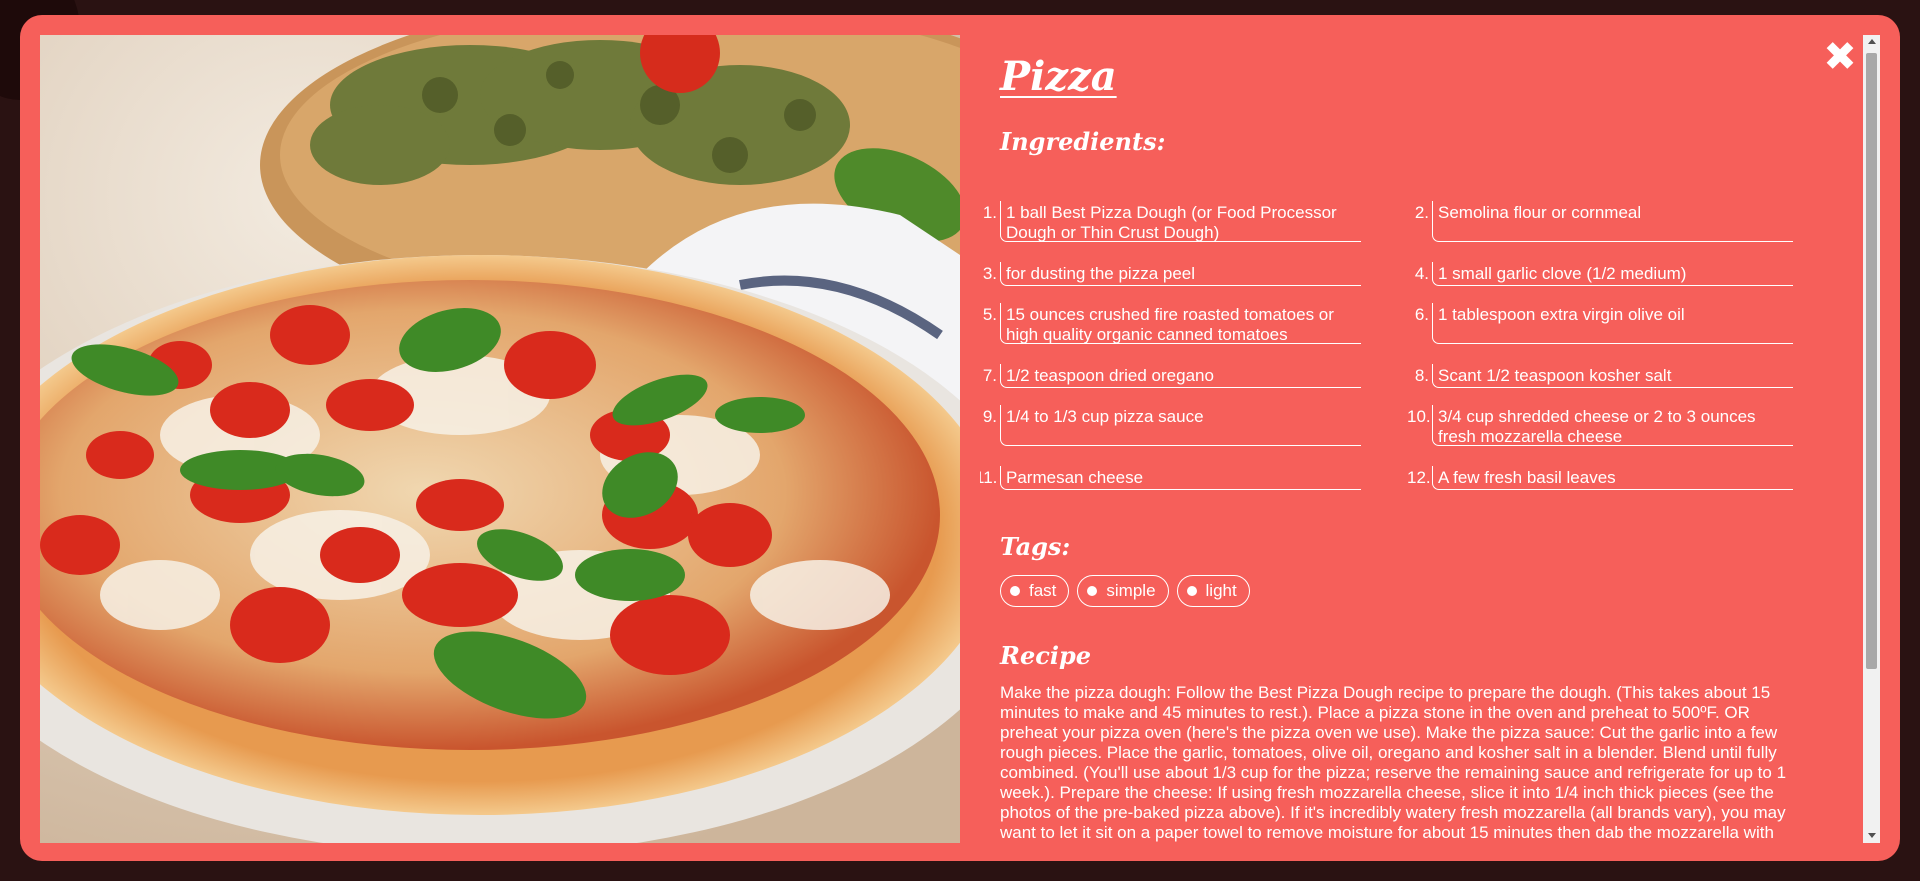  I want to click on ingredient-number: 10., so click(1419, 416).